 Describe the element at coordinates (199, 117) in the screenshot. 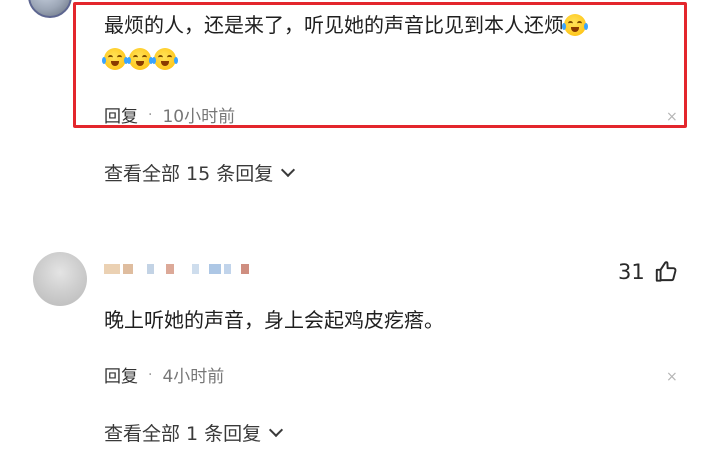

I see `comment-timestamp: 10小时前` at that location.